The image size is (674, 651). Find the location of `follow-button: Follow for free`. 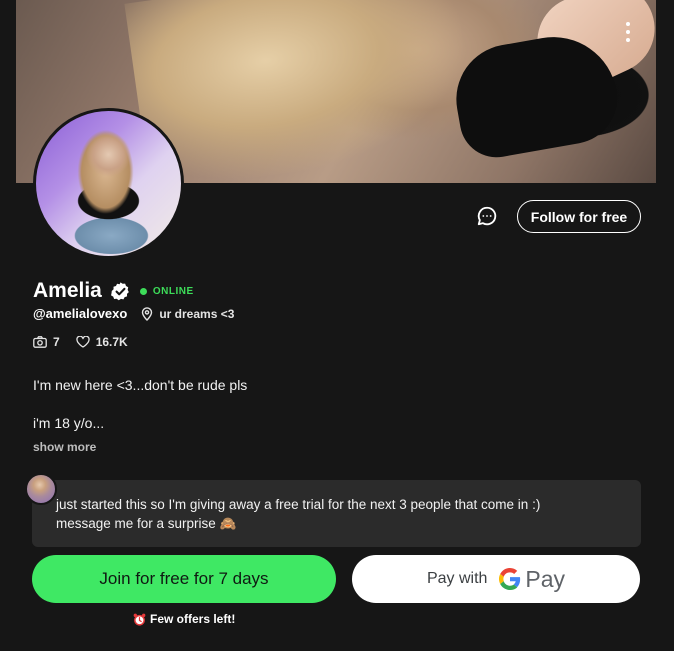

follow-button: Follow for free is located at coordinates (579, 216).